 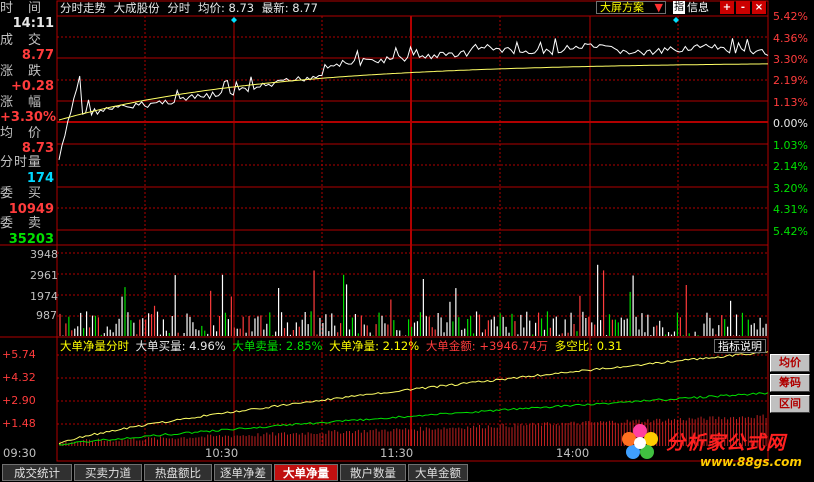 What do you see at coordinates (33, 23) in the screenshot?
I see `time-value: 14:11` at bounding box center [33, 23].